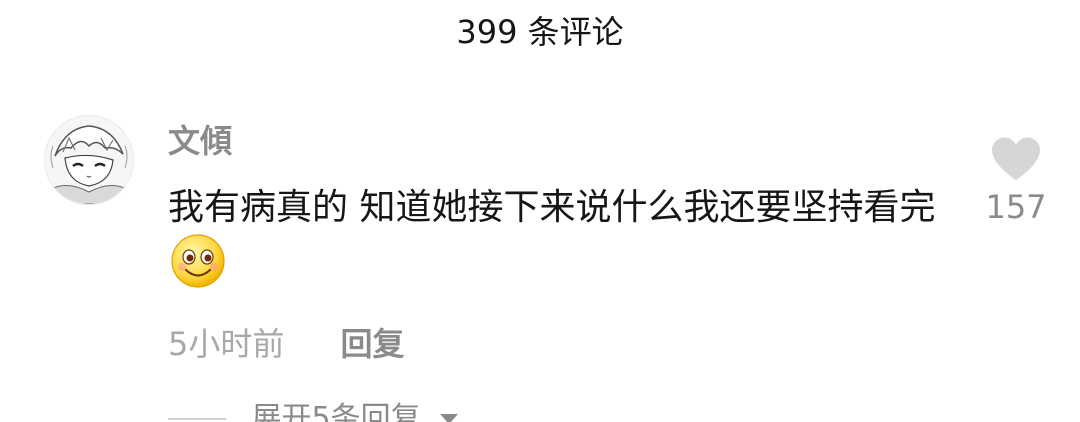 This screenshot has height=422, width=1080. I want to click on anime-avatar-image, so click(89, 160).